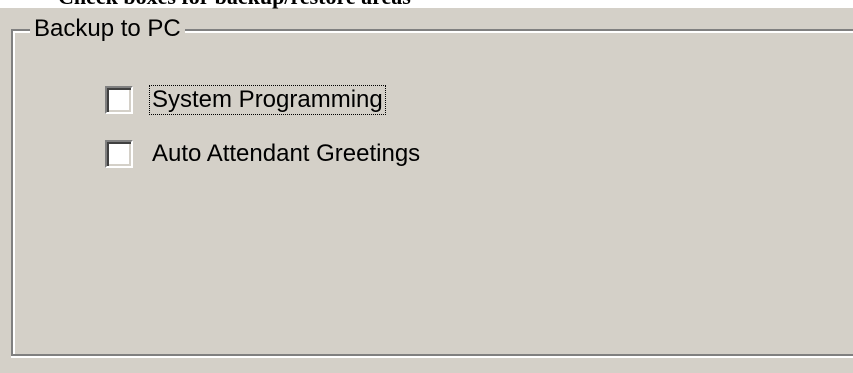 The width and height of the screenshot is (853, 373). Describe the element at coordinates (107, 29) in the screenshot. I see `groupbox-legend: Backup to PC` at that location.